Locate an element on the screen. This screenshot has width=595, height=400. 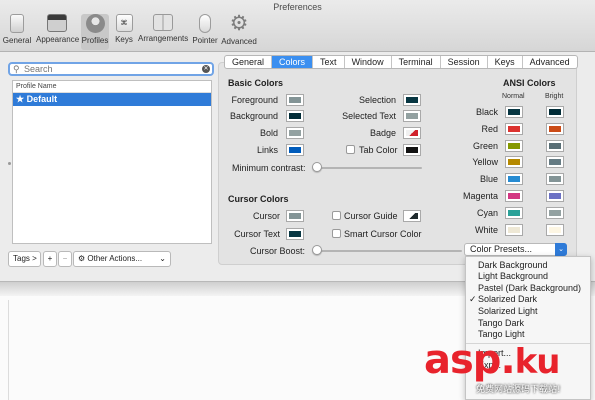
preset-solarized-light: Solarized Light is located at coordinates (528, 311).